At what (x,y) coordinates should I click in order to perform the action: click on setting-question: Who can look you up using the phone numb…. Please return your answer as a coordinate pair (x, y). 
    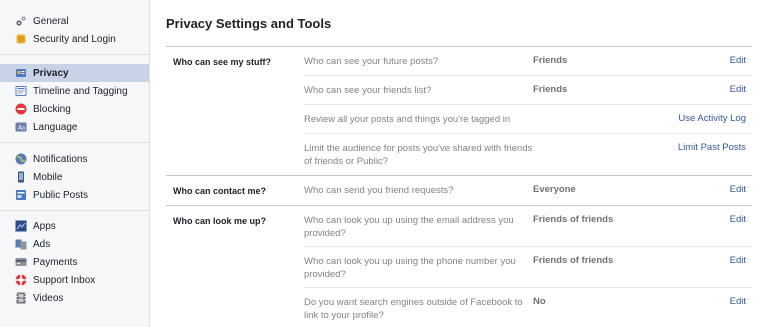
    Looking at the image, I should click on (410, 268).